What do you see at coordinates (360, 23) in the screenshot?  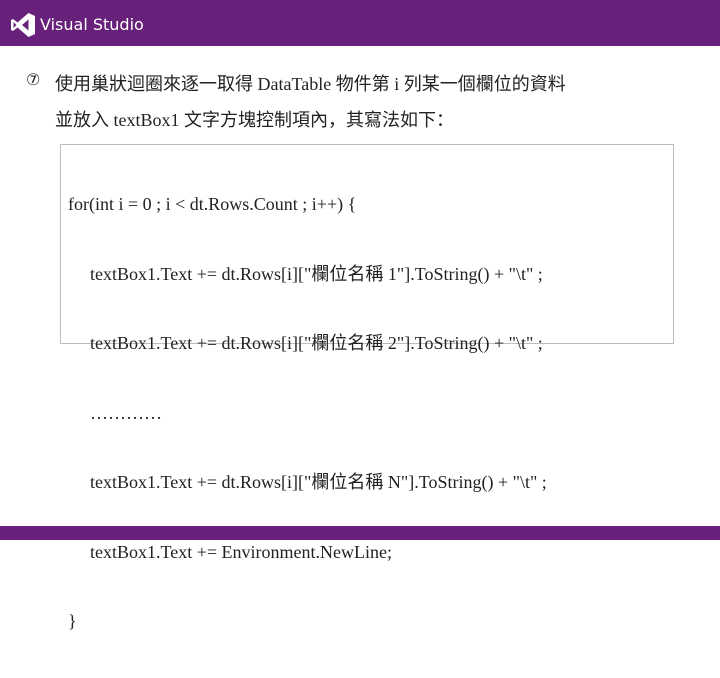 I see `header-bar: Visual Studio` at bounding box center [360, 23].